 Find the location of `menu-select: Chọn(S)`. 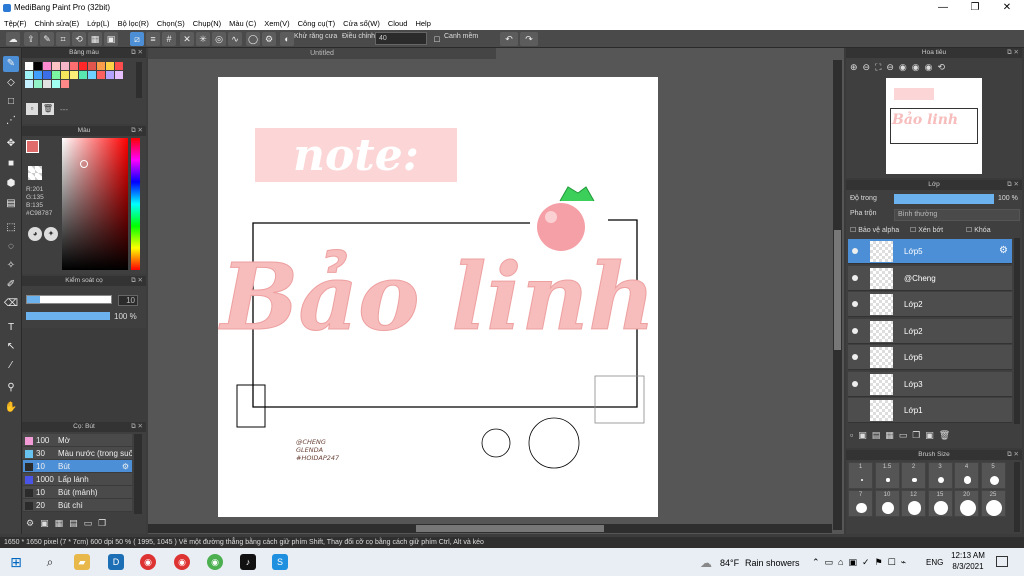

menu-select: Chọn(S) is located at coordinates (171, 23).